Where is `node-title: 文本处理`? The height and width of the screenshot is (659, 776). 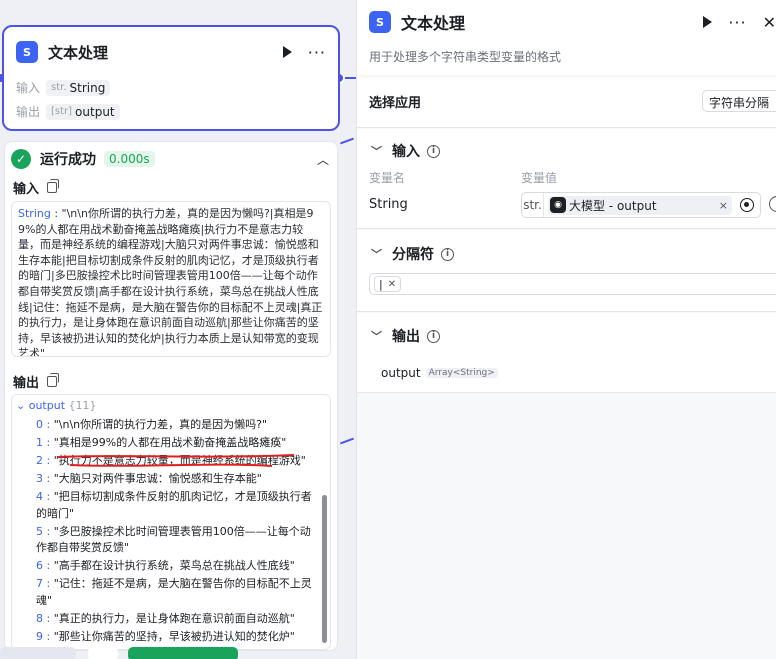
node-title: 文本处理 is located at coordinates (78, 52).